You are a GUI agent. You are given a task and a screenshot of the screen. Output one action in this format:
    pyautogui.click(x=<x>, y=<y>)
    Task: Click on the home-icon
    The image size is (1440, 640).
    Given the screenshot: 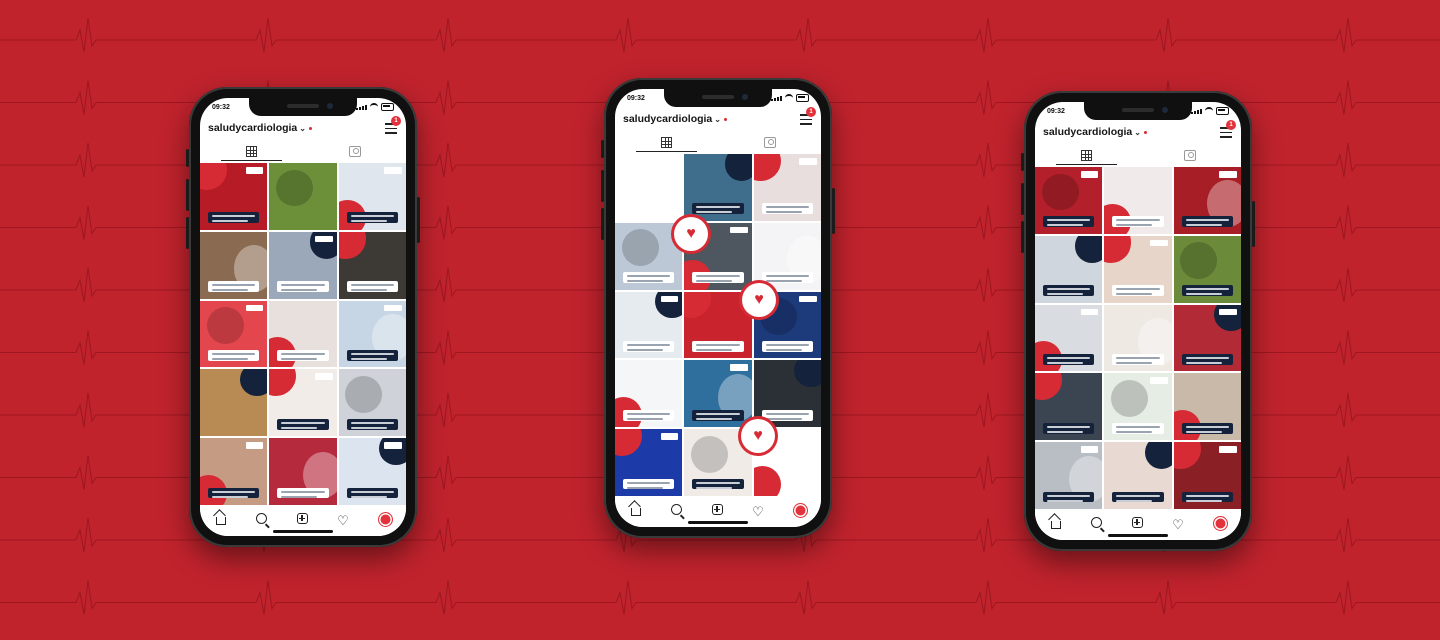 What is the action you would take?
    pyautogui.click(x=220, y=521)
    